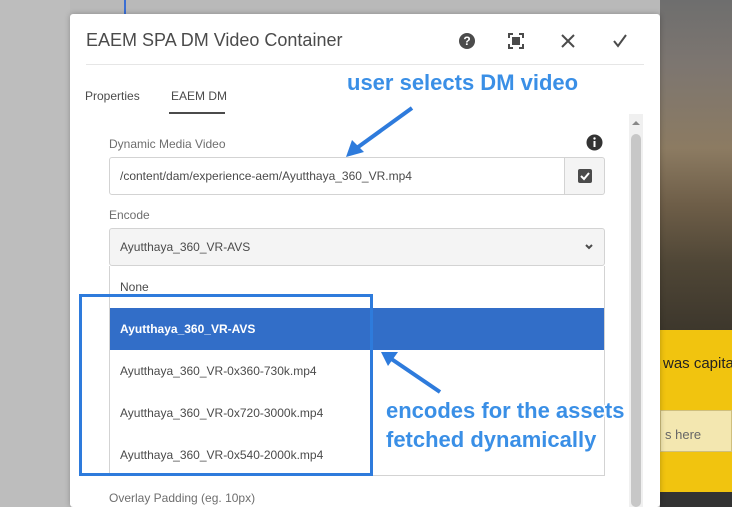 The width and height of the screenshot is (732, 507). I want to click on done-button, so click(620, 41).